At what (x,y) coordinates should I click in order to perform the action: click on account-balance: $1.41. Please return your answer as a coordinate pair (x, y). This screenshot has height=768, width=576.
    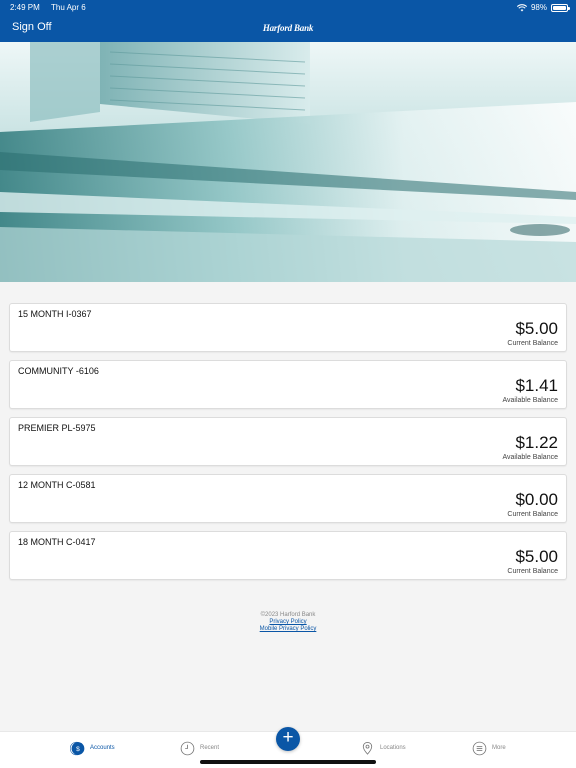
    Looking at the image, I should click on (536, 385).